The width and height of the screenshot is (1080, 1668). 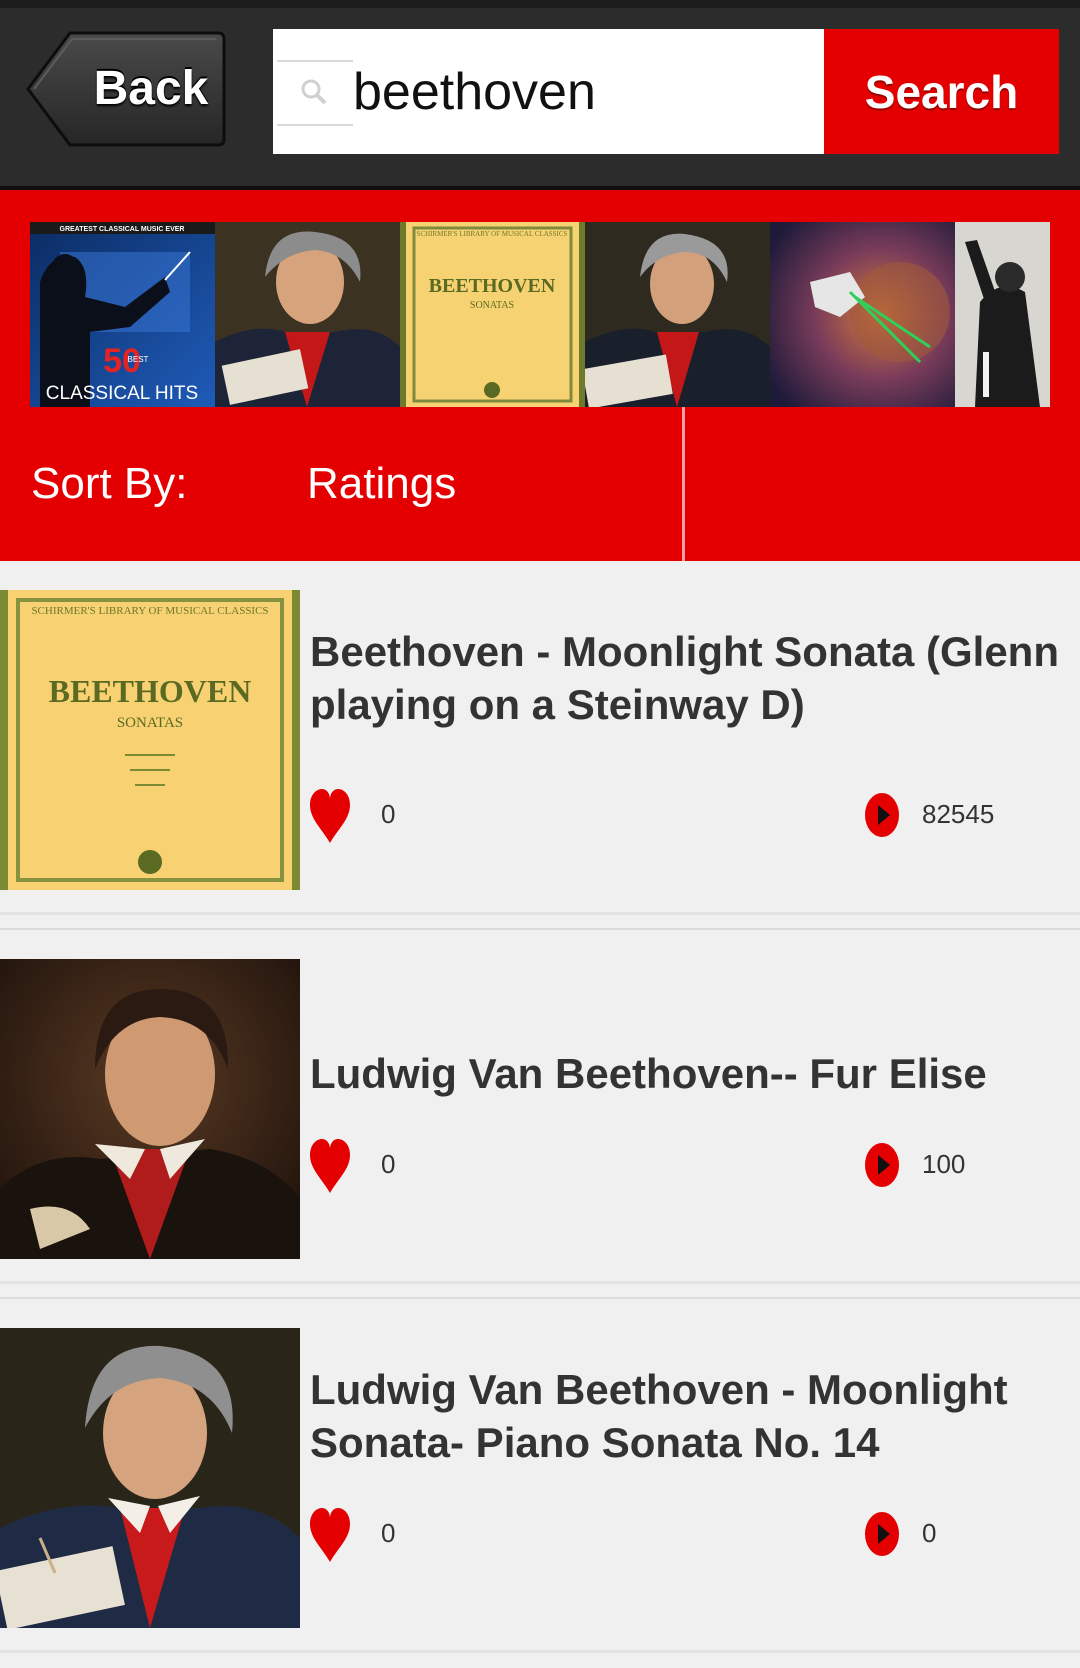 What do you see at coordinates (109, 483) in the screenshot?
I see `sort-label: Sort By:` at bounding box center [109, 483].